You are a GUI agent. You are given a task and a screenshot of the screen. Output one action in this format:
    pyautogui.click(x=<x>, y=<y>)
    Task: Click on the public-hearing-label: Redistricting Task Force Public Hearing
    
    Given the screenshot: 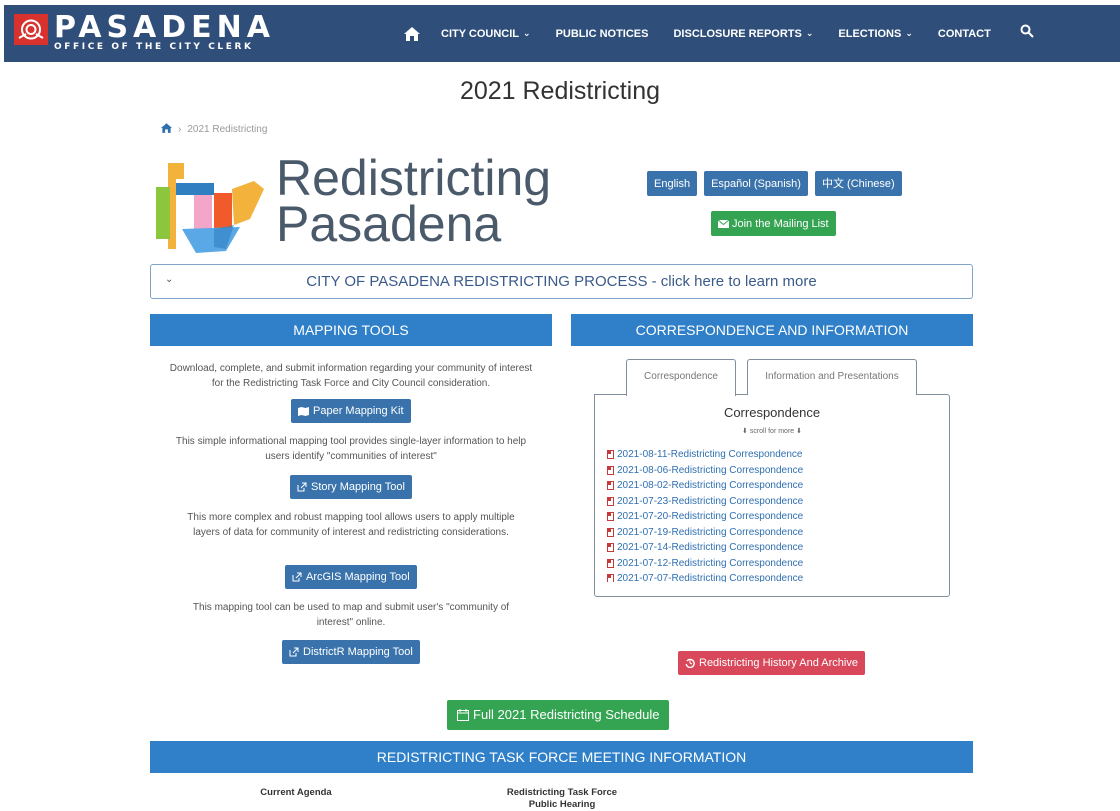 What is the action you would take?
    pyautogui.click(x=562, y=799)
    